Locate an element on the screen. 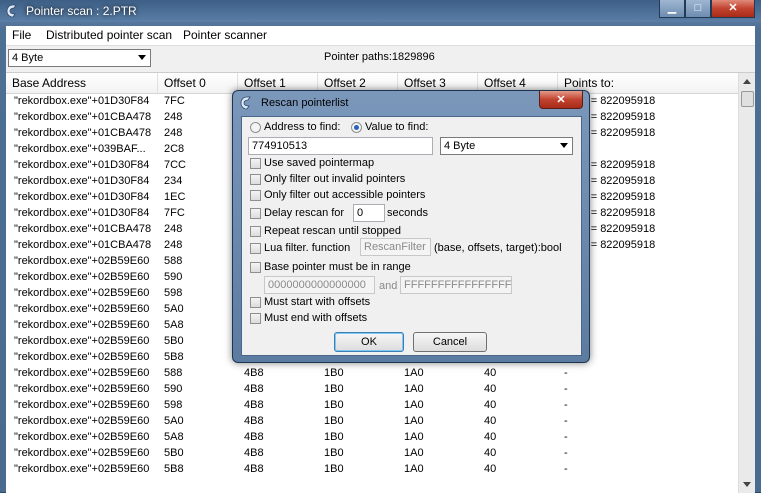 The height and width of the screenshot is (493, 761). table-row: "rekordbox.exe"+02B59E60 588 4B8 1B0 1A0 40 - is located at coordinates (372, 374).